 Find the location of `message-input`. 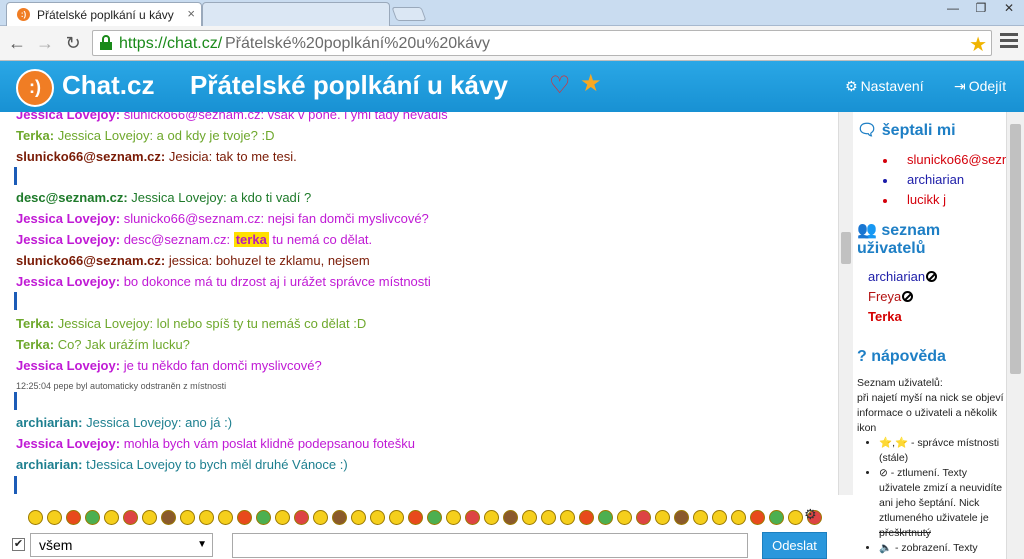

message-input is located at coordinates (490, 545).